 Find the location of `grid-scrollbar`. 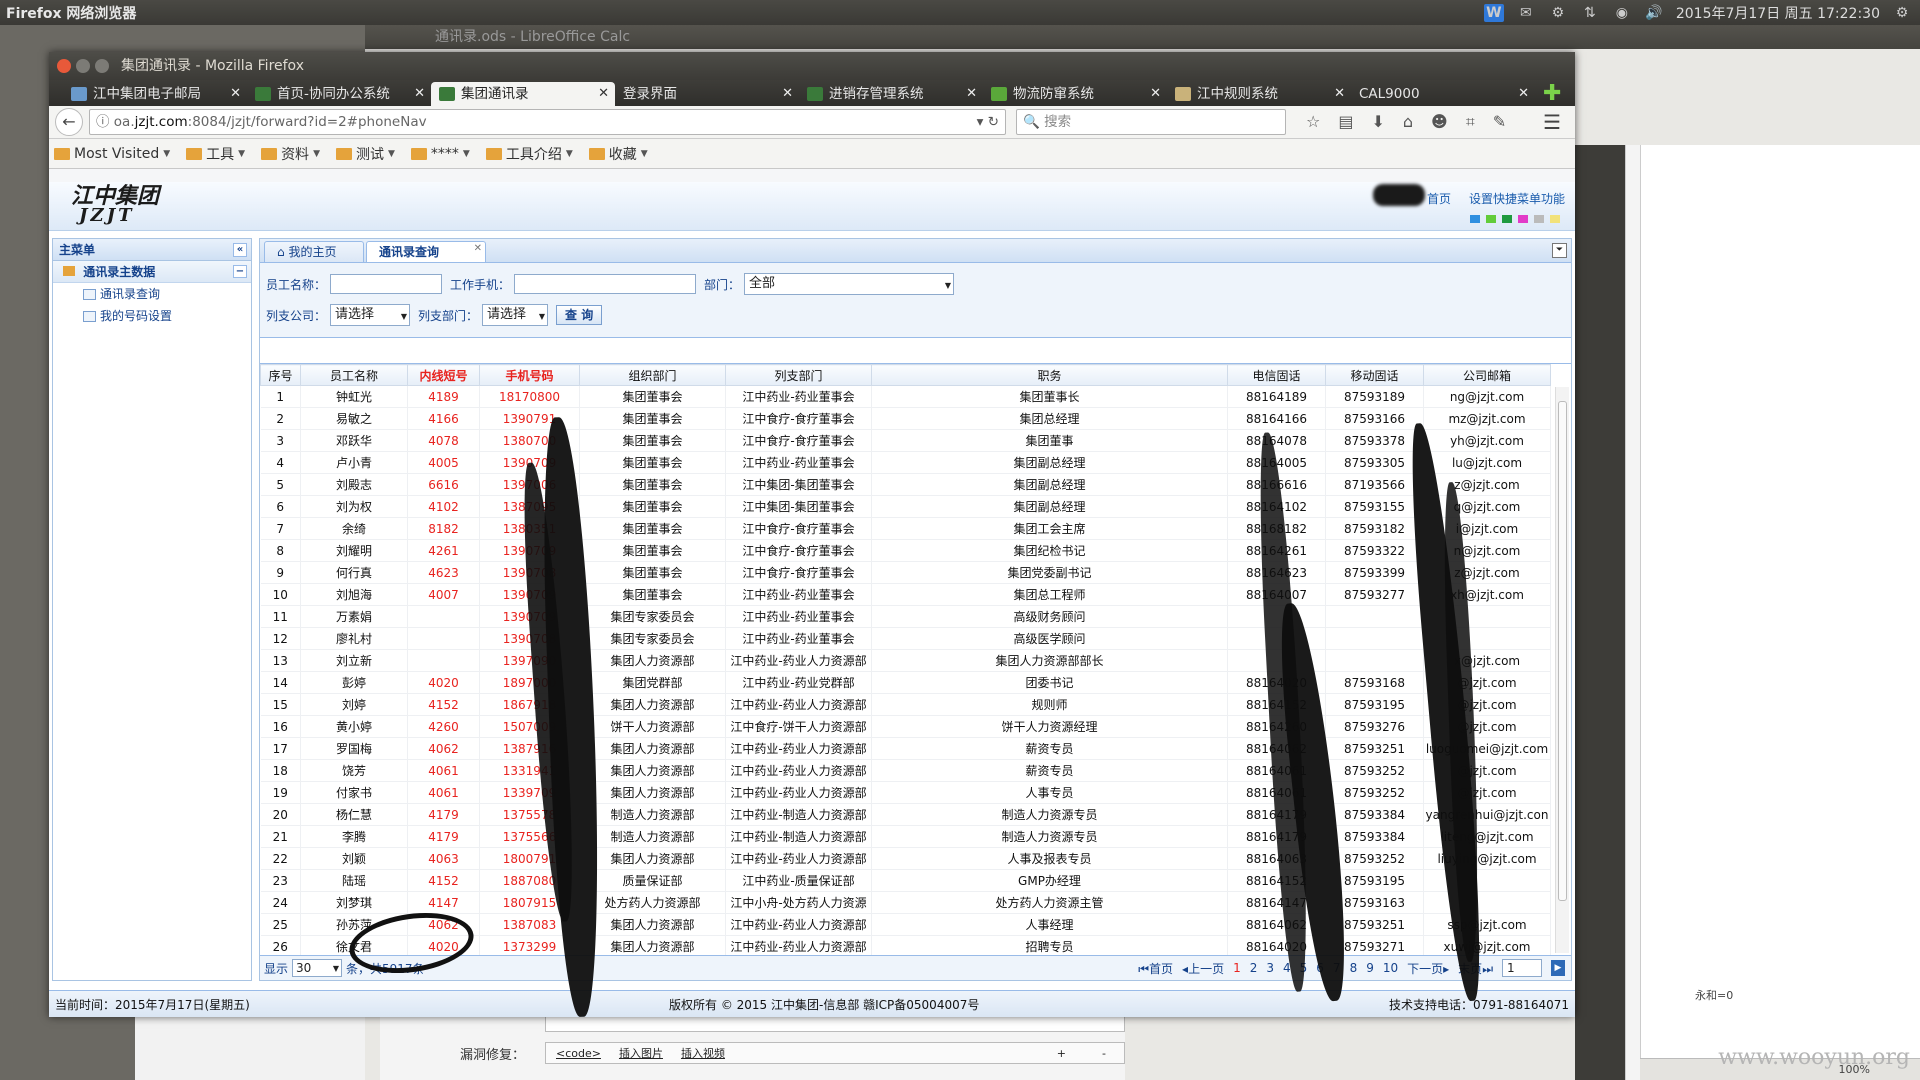

grid-scrollbar is located at coordinates (1562, 670).